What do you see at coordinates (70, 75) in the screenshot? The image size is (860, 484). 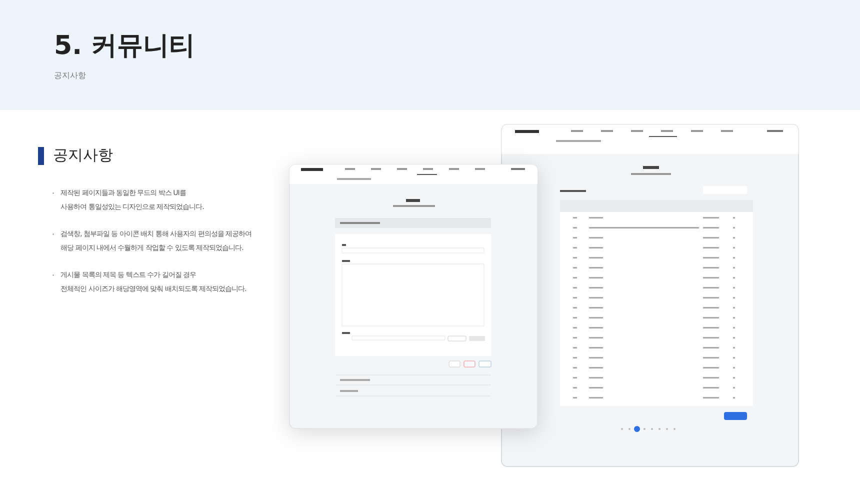 I see `page-subtitle: 공지사항` at bounding box center [70, 75].